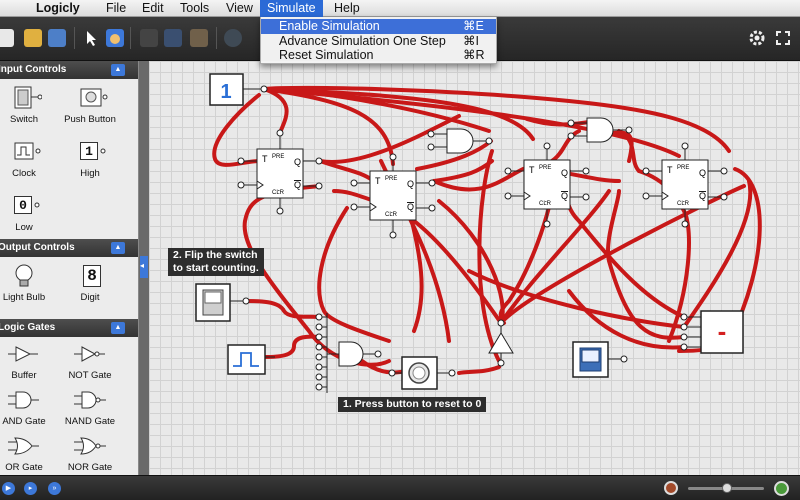 This screenshot has width=800, height=500. What do you see at coordinates (28, 105) in the screenshot?
I see `palette-switch: Switch` at bounding box center [28, 105].